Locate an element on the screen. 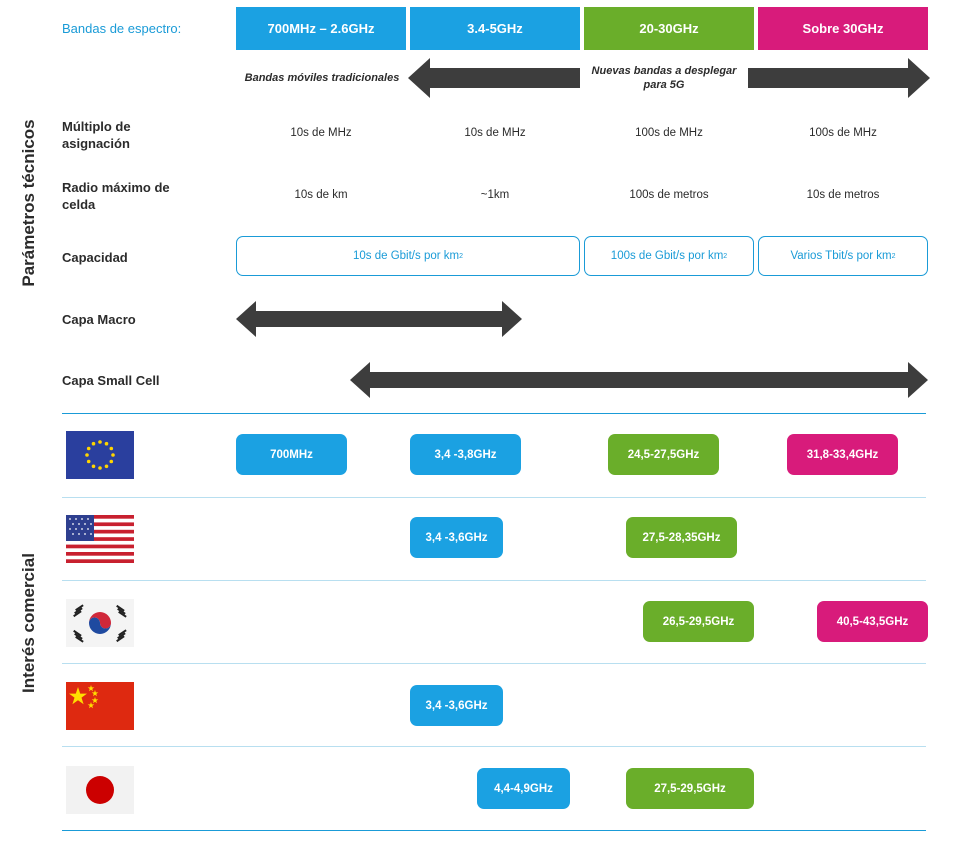 The image size is (958, 846). capacity-box-20-30ghz: 100s de Gbit/s por km 2 is located at coordinates (669, 256).